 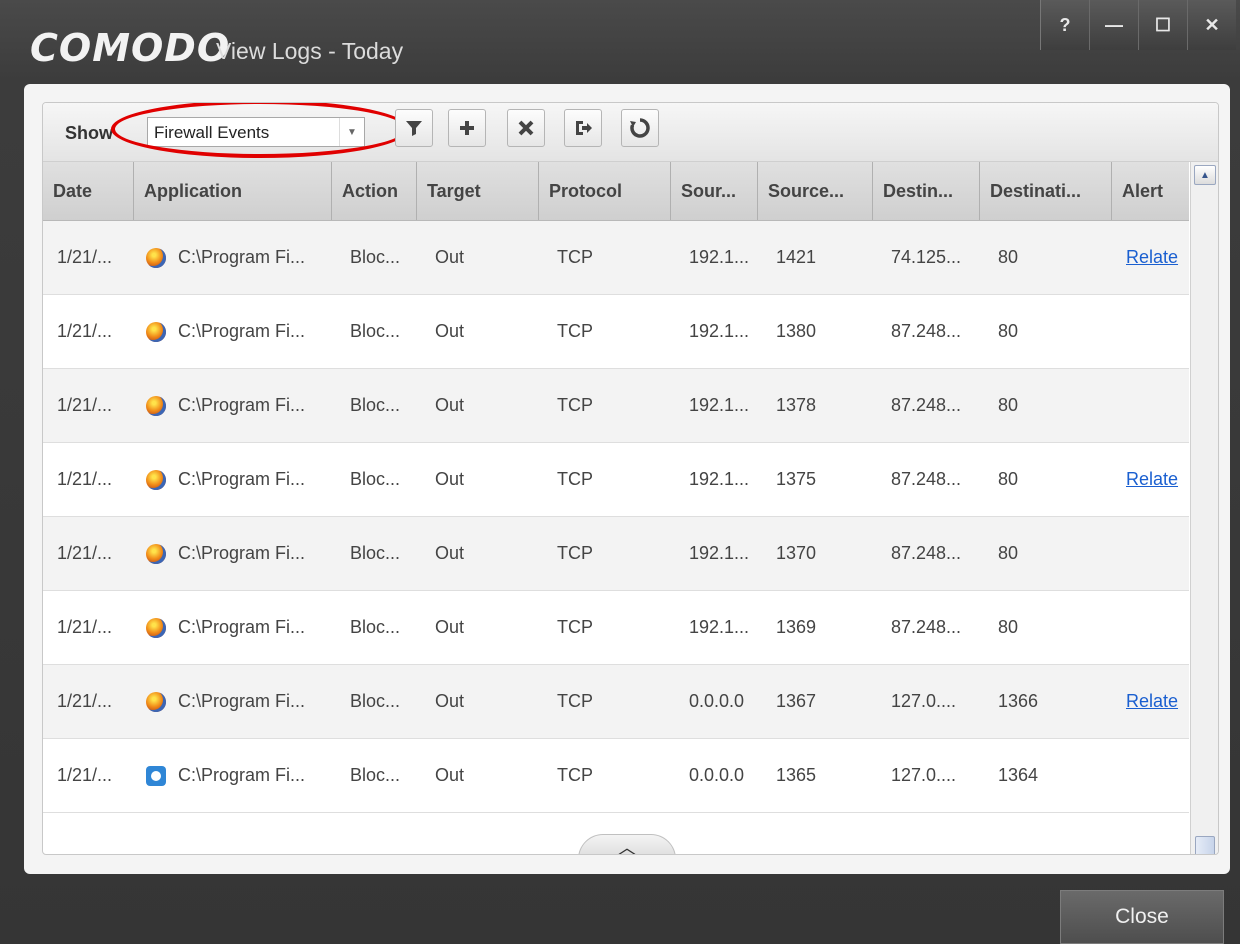 I want to click on add-button, so click(x=467, y=128).